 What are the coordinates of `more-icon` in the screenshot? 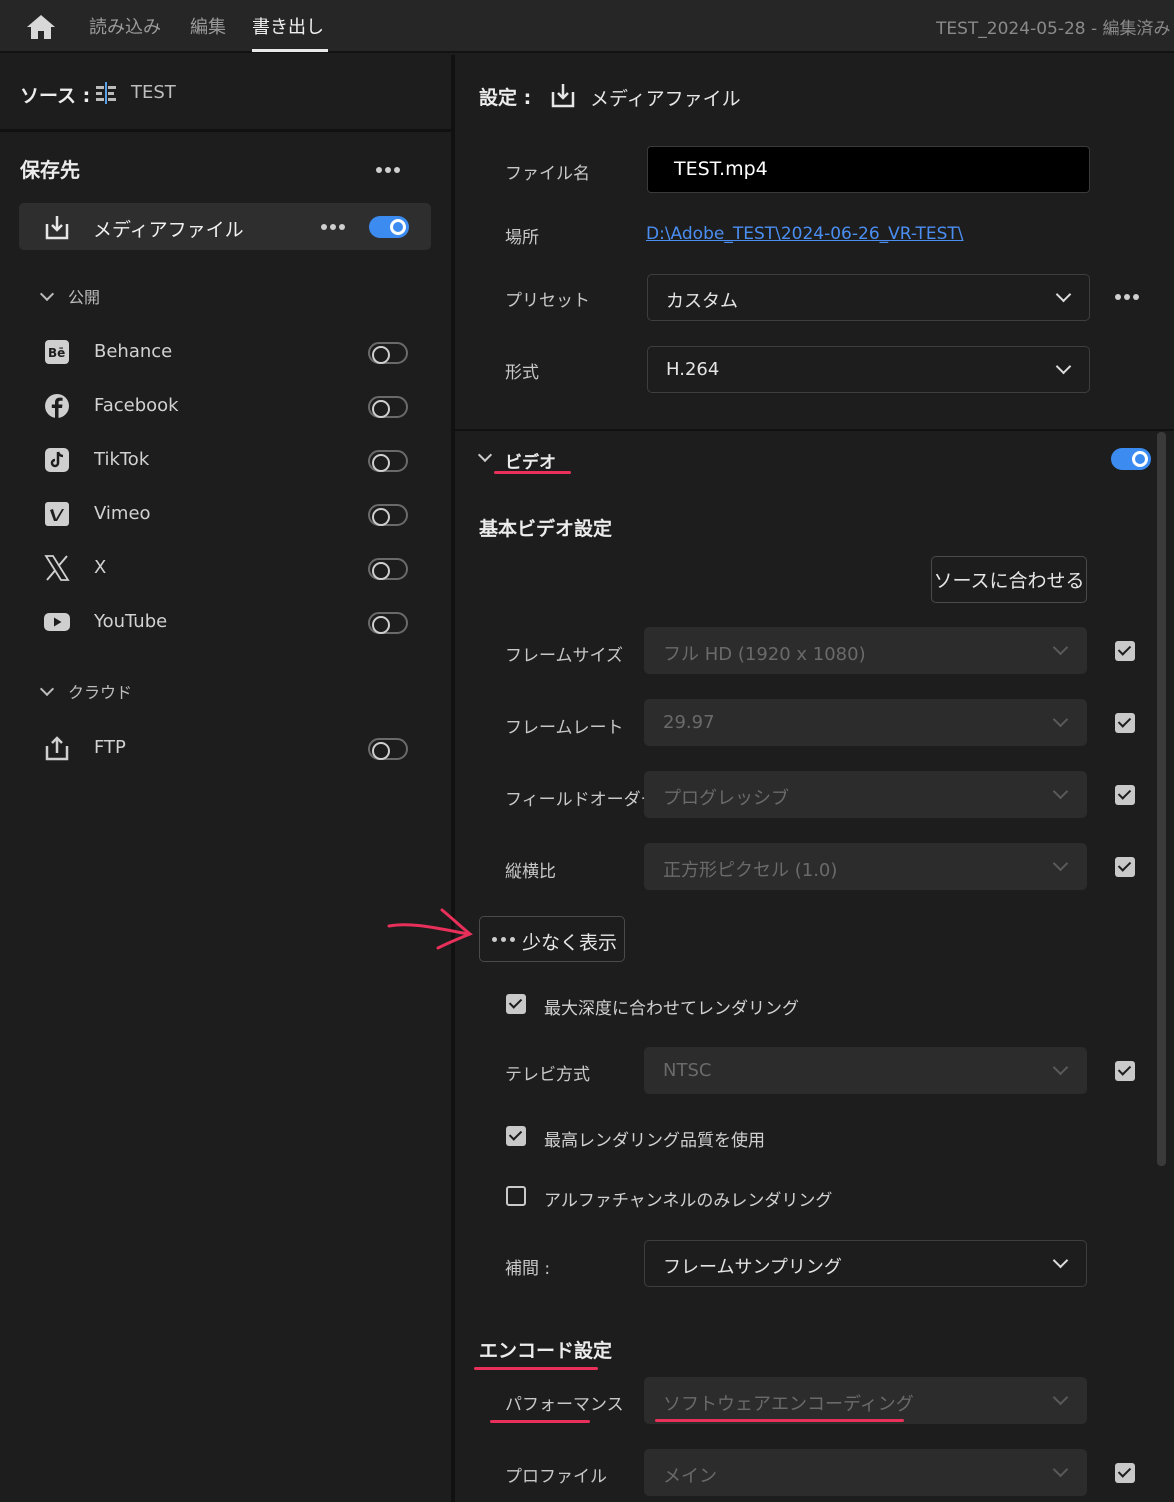 It's located at (504, 939).